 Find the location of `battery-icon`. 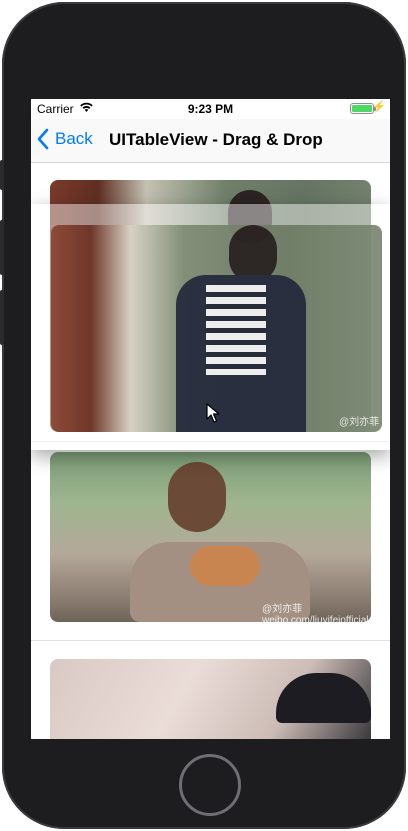

battery-icon is located at coordinates (363, 108).